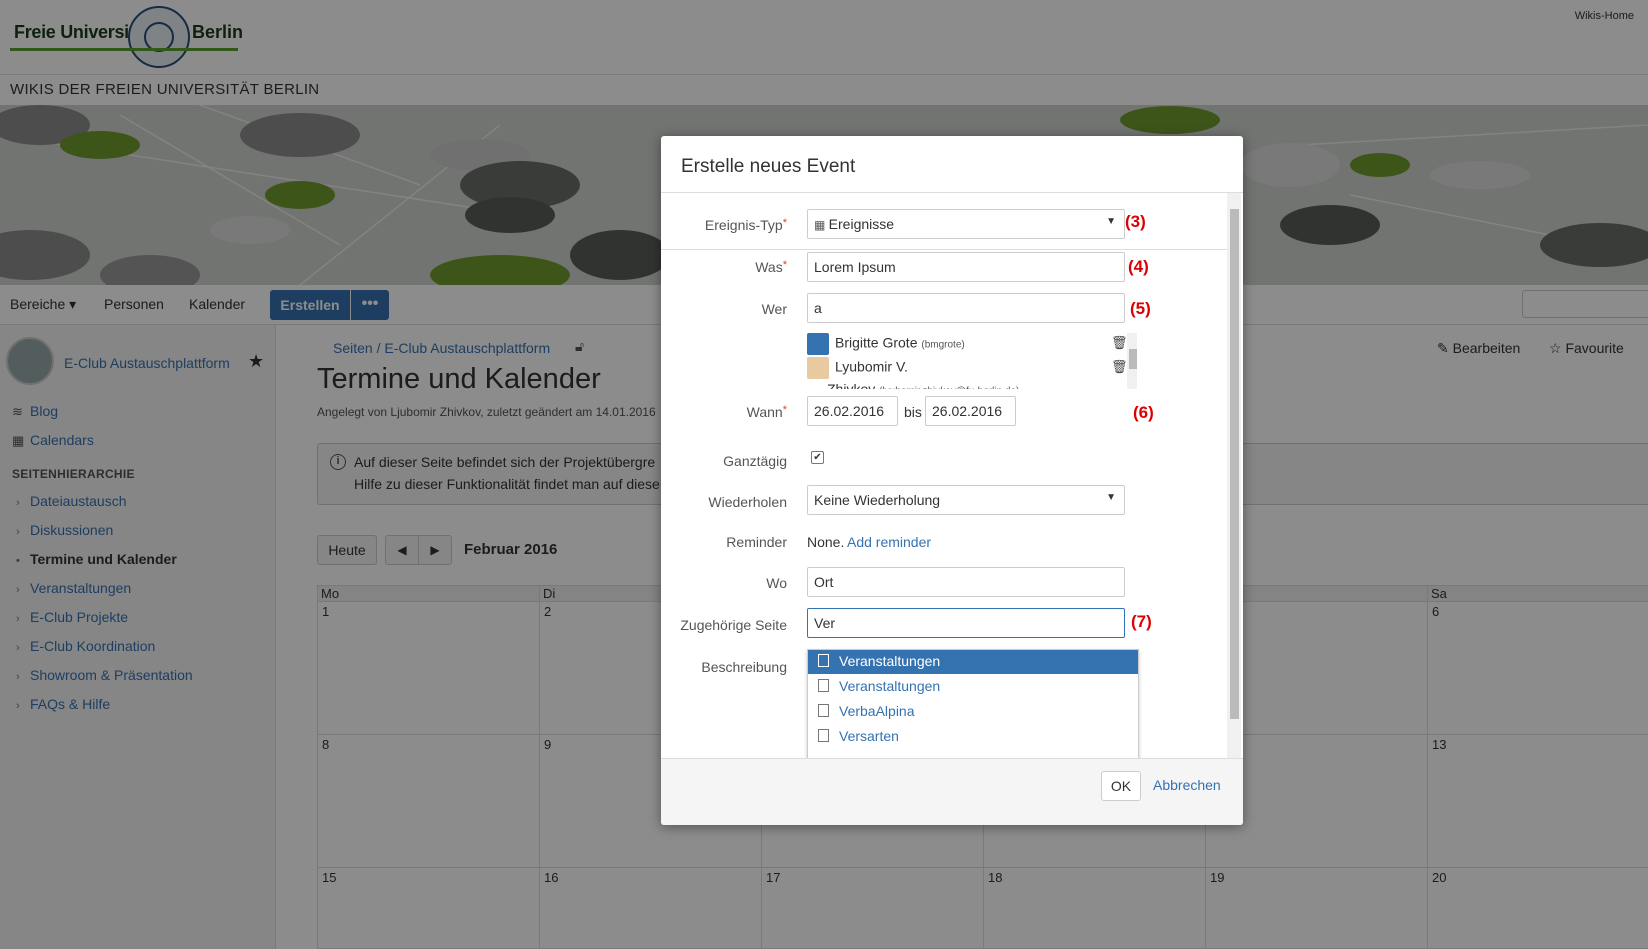 Image resolution: width=1648 pixels, height=949 pixels. I want to click on annotation-6: (6), so click(1143, 412).